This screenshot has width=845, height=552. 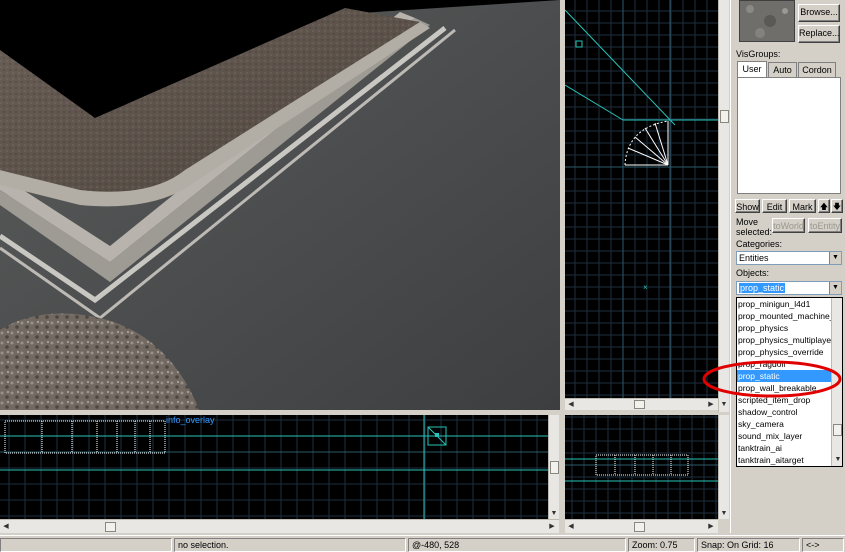 What do you see at coordinates (86, 545) in the screenshot?
I see `status-empty` at bounding box center [86, 545].